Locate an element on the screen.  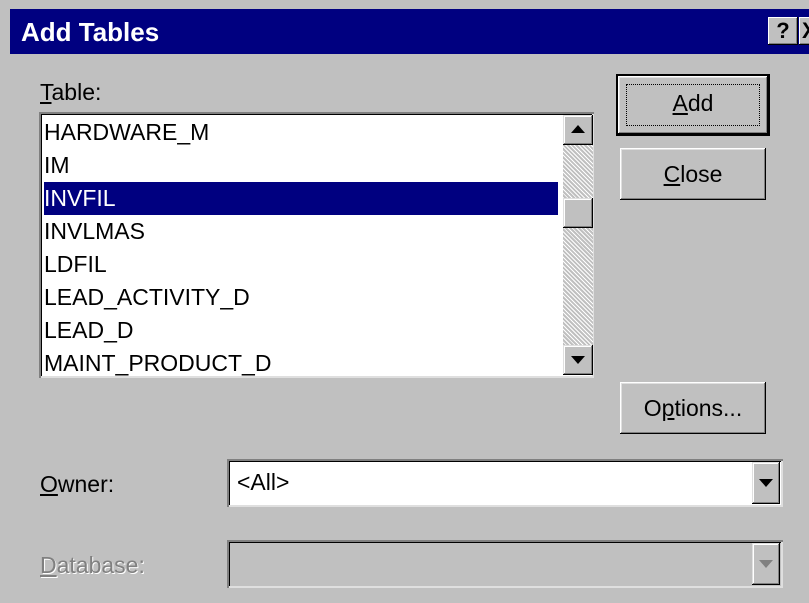
database-label: Database: is located at coordinates (92, 565).